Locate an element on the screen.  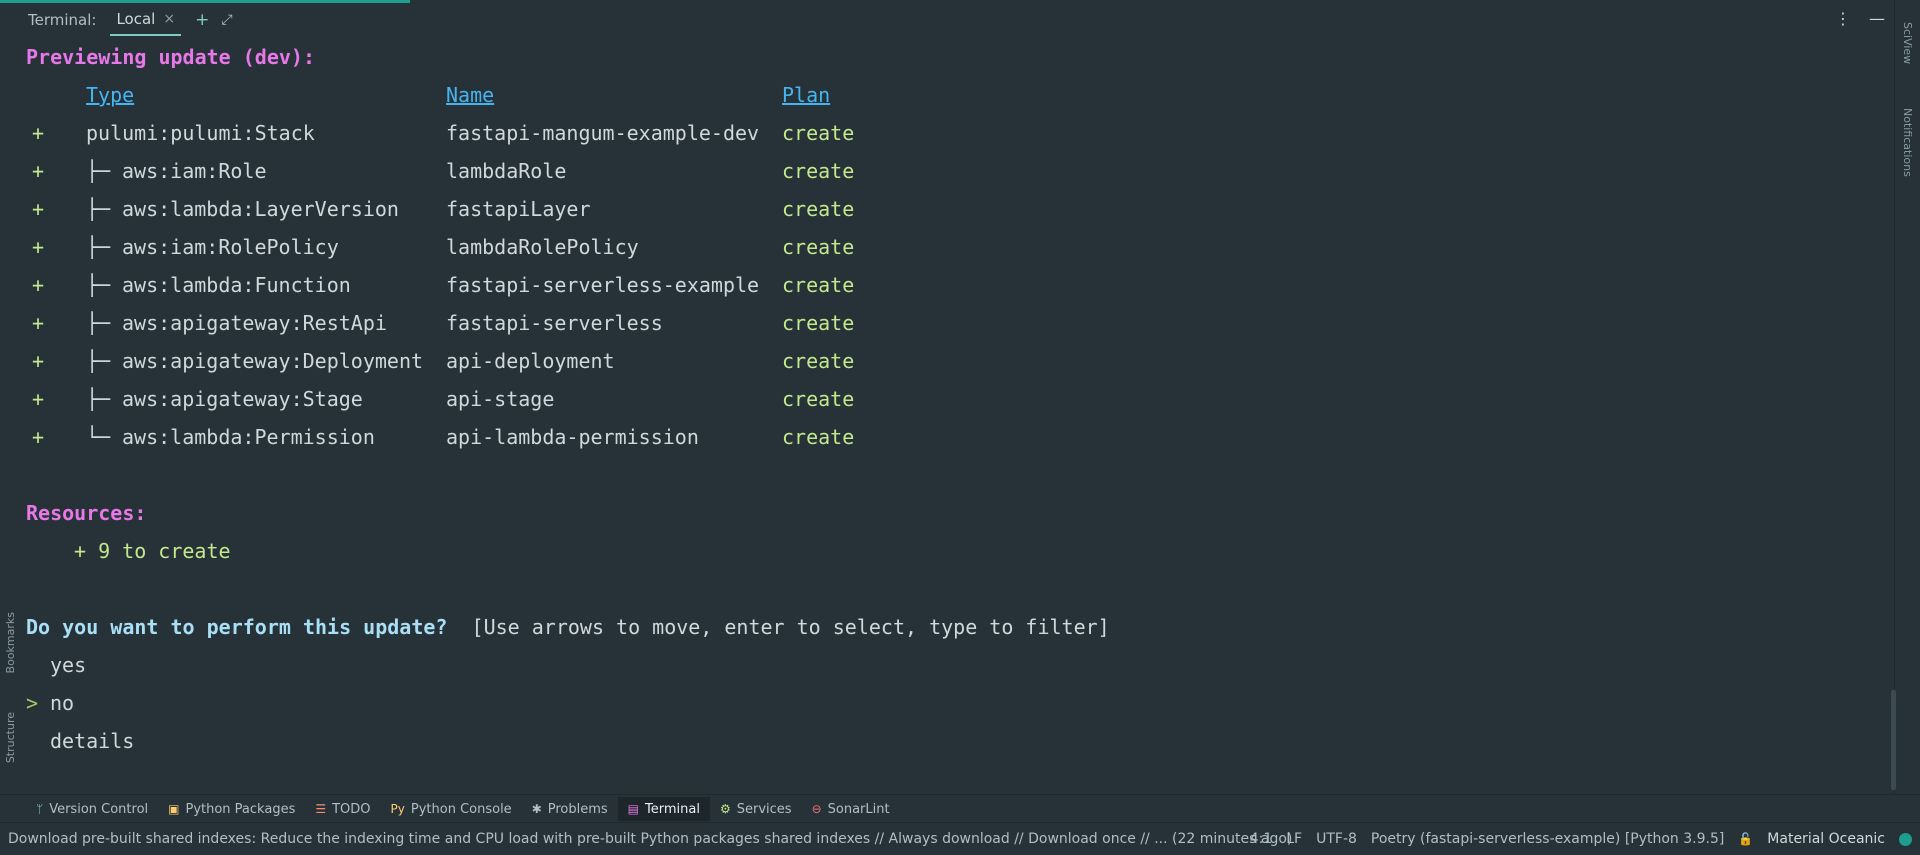
resources-summary: + 9 to create is located at coordinates (152, 551).